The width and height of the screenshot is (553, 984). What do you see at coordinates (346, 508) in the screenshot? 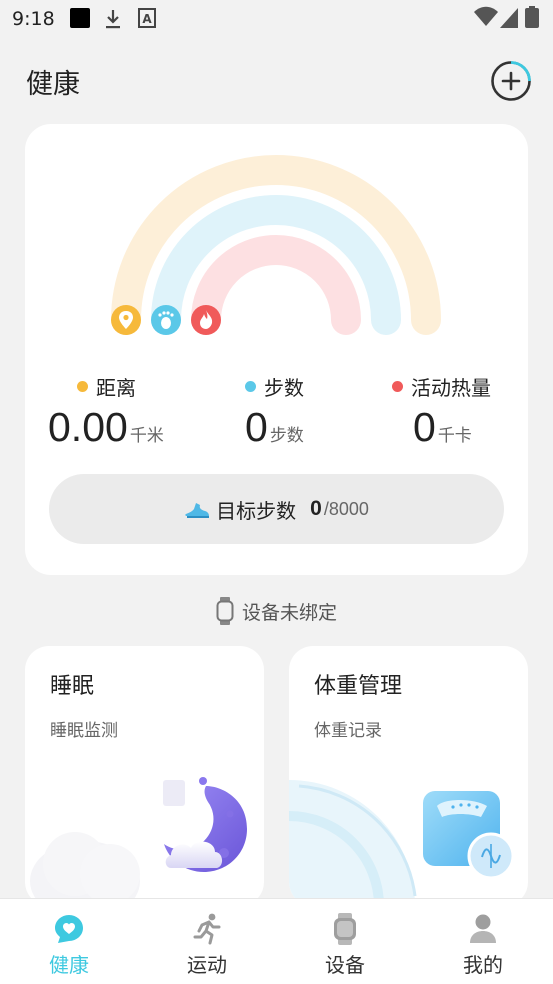
I see `step-goal-total: /8000` at bounding box center [346, 508].